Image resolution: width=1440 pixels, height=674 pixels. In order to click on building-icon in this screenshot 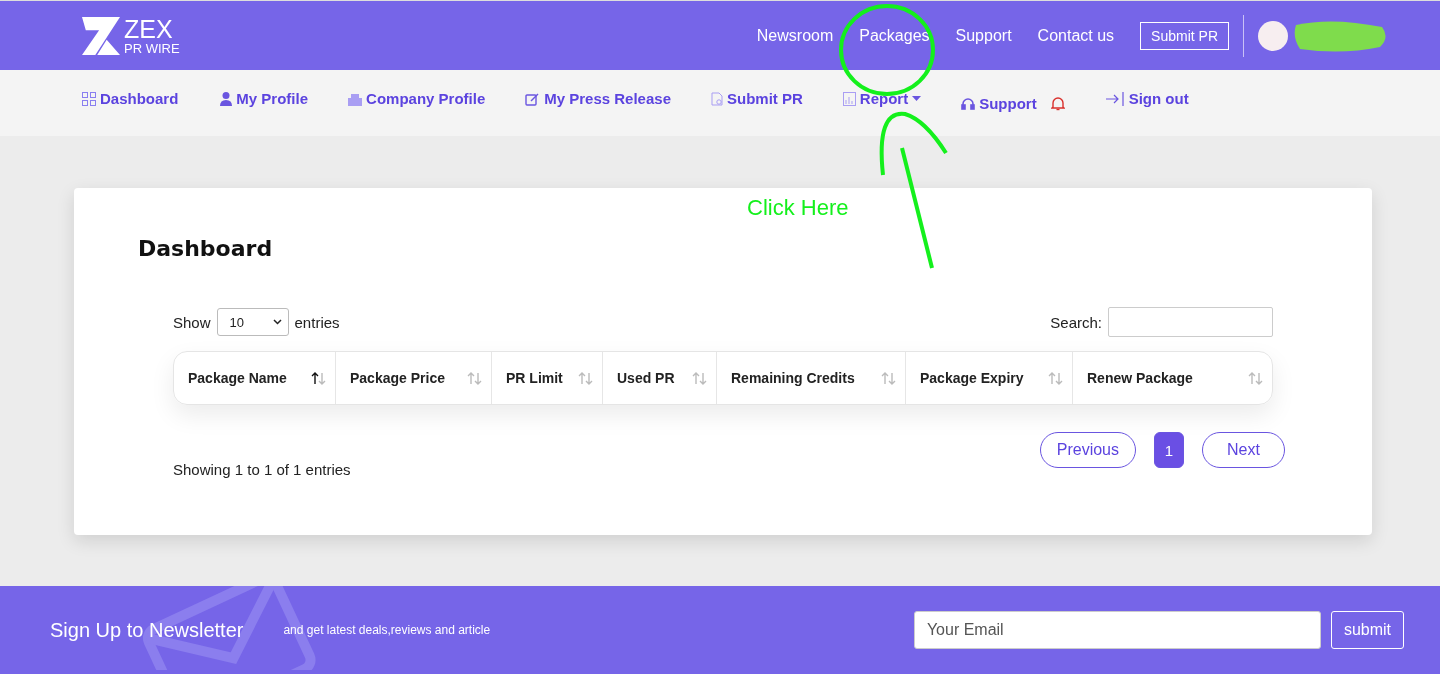, I will do `click(355, 98)`.